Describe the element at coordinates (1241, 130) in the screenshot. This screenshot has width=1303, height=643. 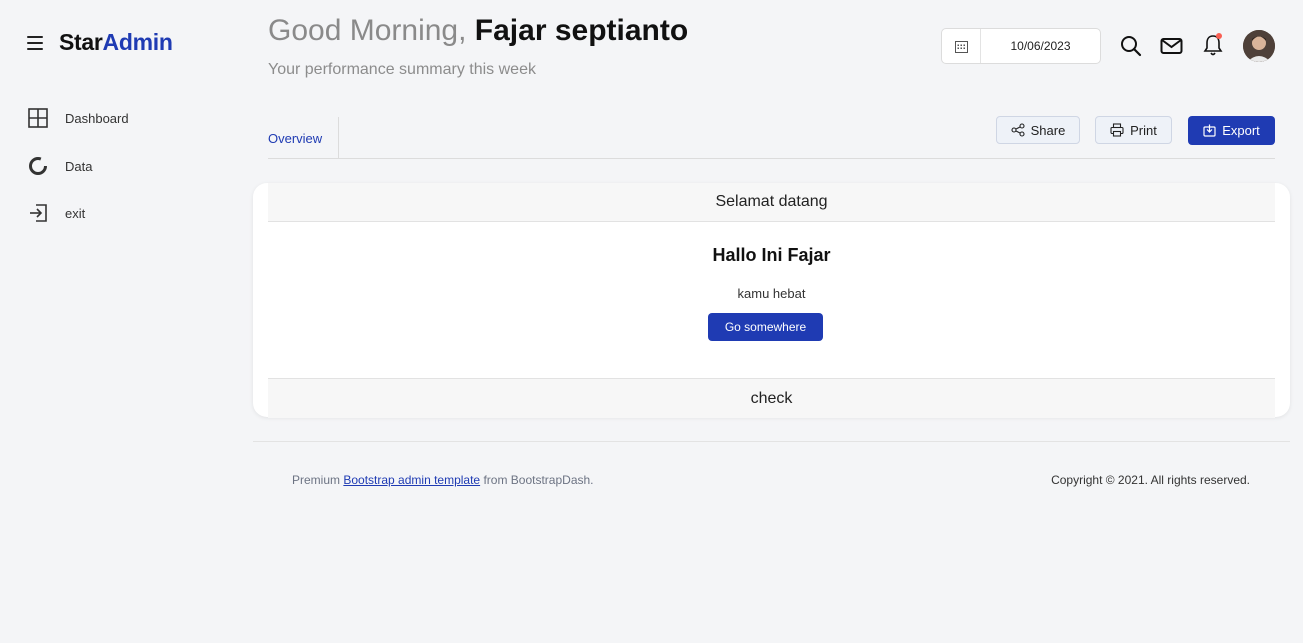
I see `export-label: Export` at that location.